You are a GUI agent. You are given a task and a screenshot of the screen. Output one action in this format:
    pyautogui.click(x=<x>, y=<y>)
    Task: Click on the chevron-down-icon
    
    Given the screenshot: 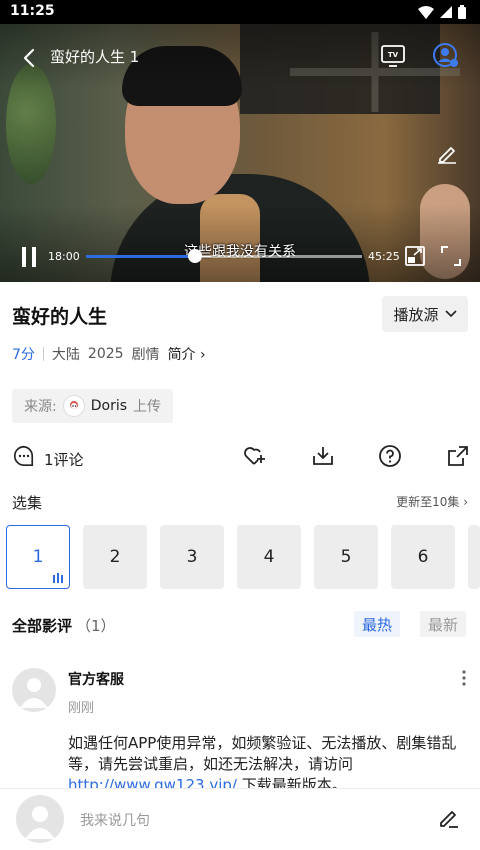 What is the action you would take?
    pyautogui.click(x=450, y=314)
    